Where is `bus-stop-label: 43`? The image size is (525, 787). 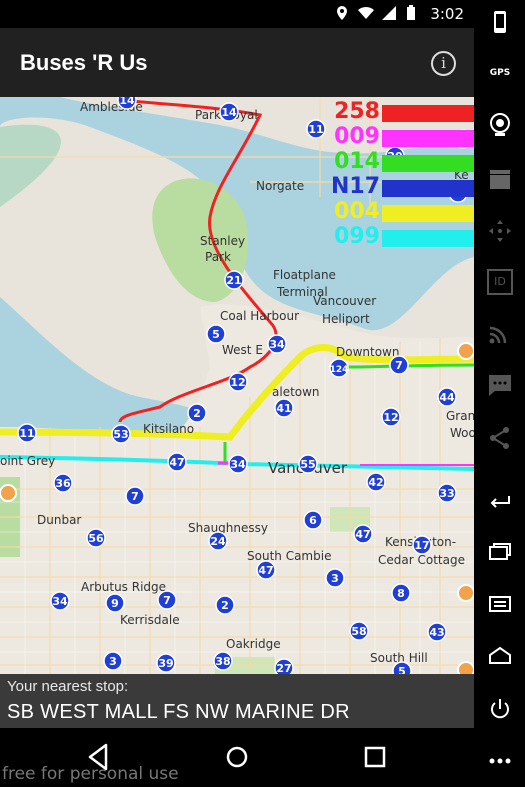 bus-stop-label: 43 is located at coordinates (436, 632).